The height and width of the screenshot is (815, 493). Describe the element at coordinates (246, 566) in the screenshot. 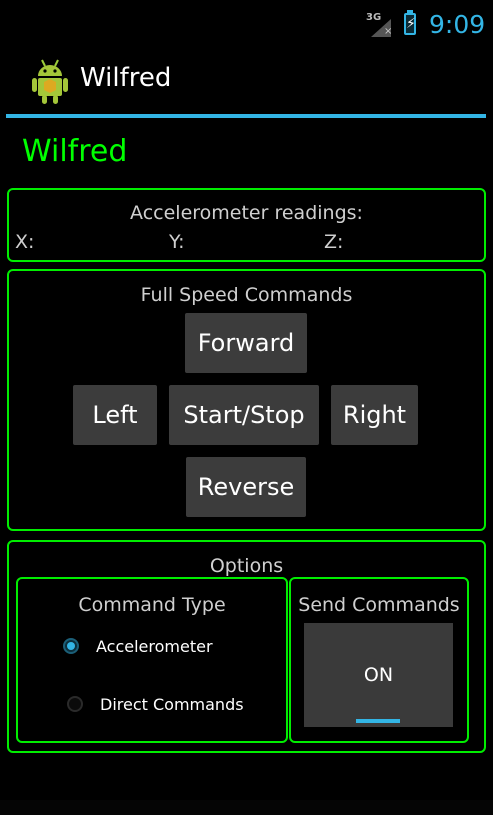

I see `options-title: Options` at that location.